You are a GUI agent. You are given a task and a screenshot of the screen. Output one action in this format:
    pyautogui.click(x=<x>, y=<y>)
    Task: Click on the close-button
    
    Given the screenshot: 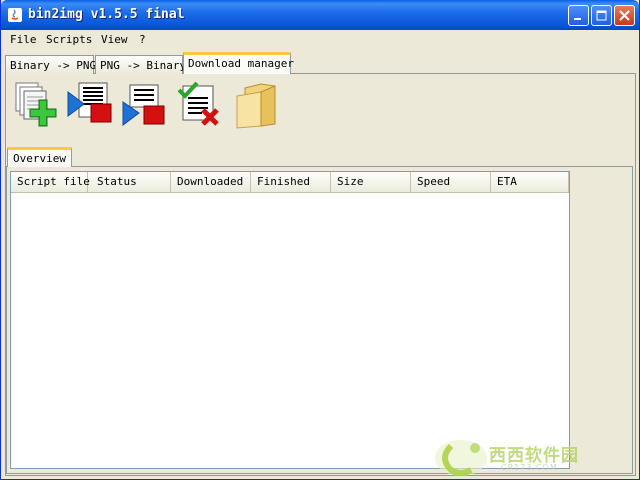 What is the action you would take?
    pyautogui.click(x=624, y=15)
    